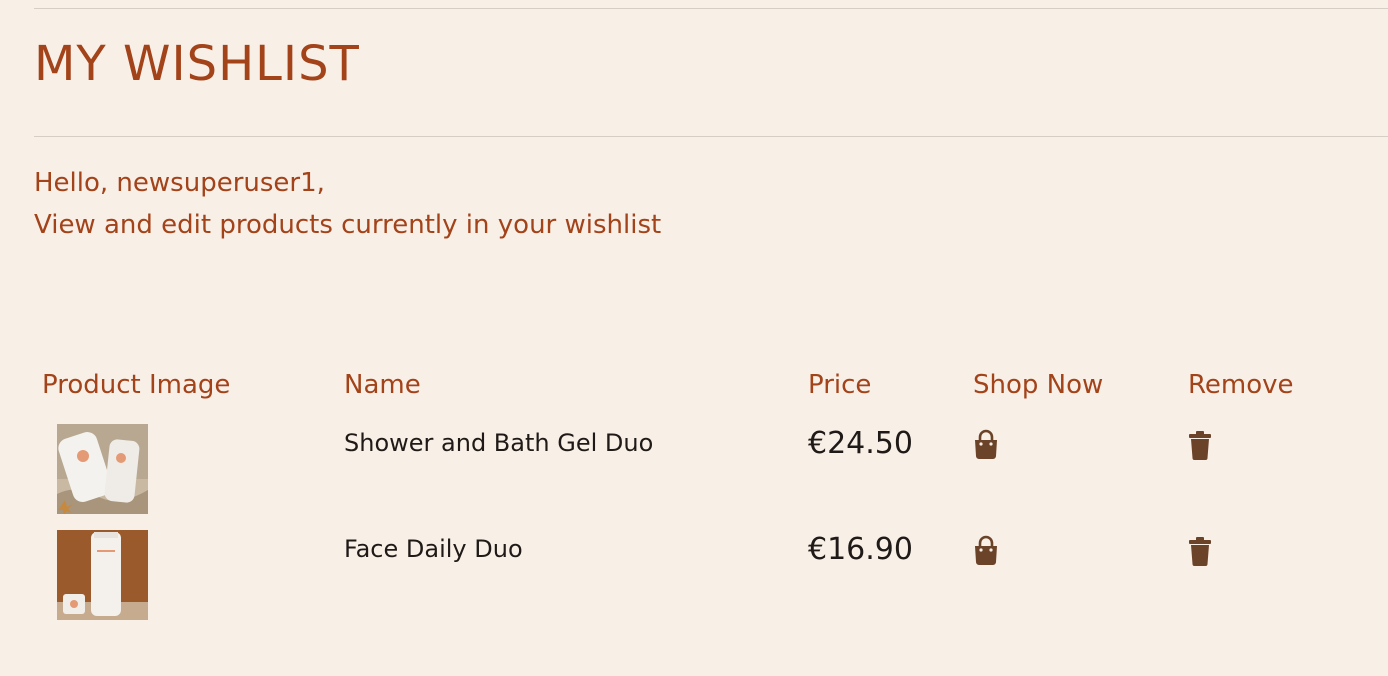 This screenshot has width=1388, height=676. Describe the element at coordinates (433, 549) in the screenshot. I see `product-name: Face Daily Duo` at that location.